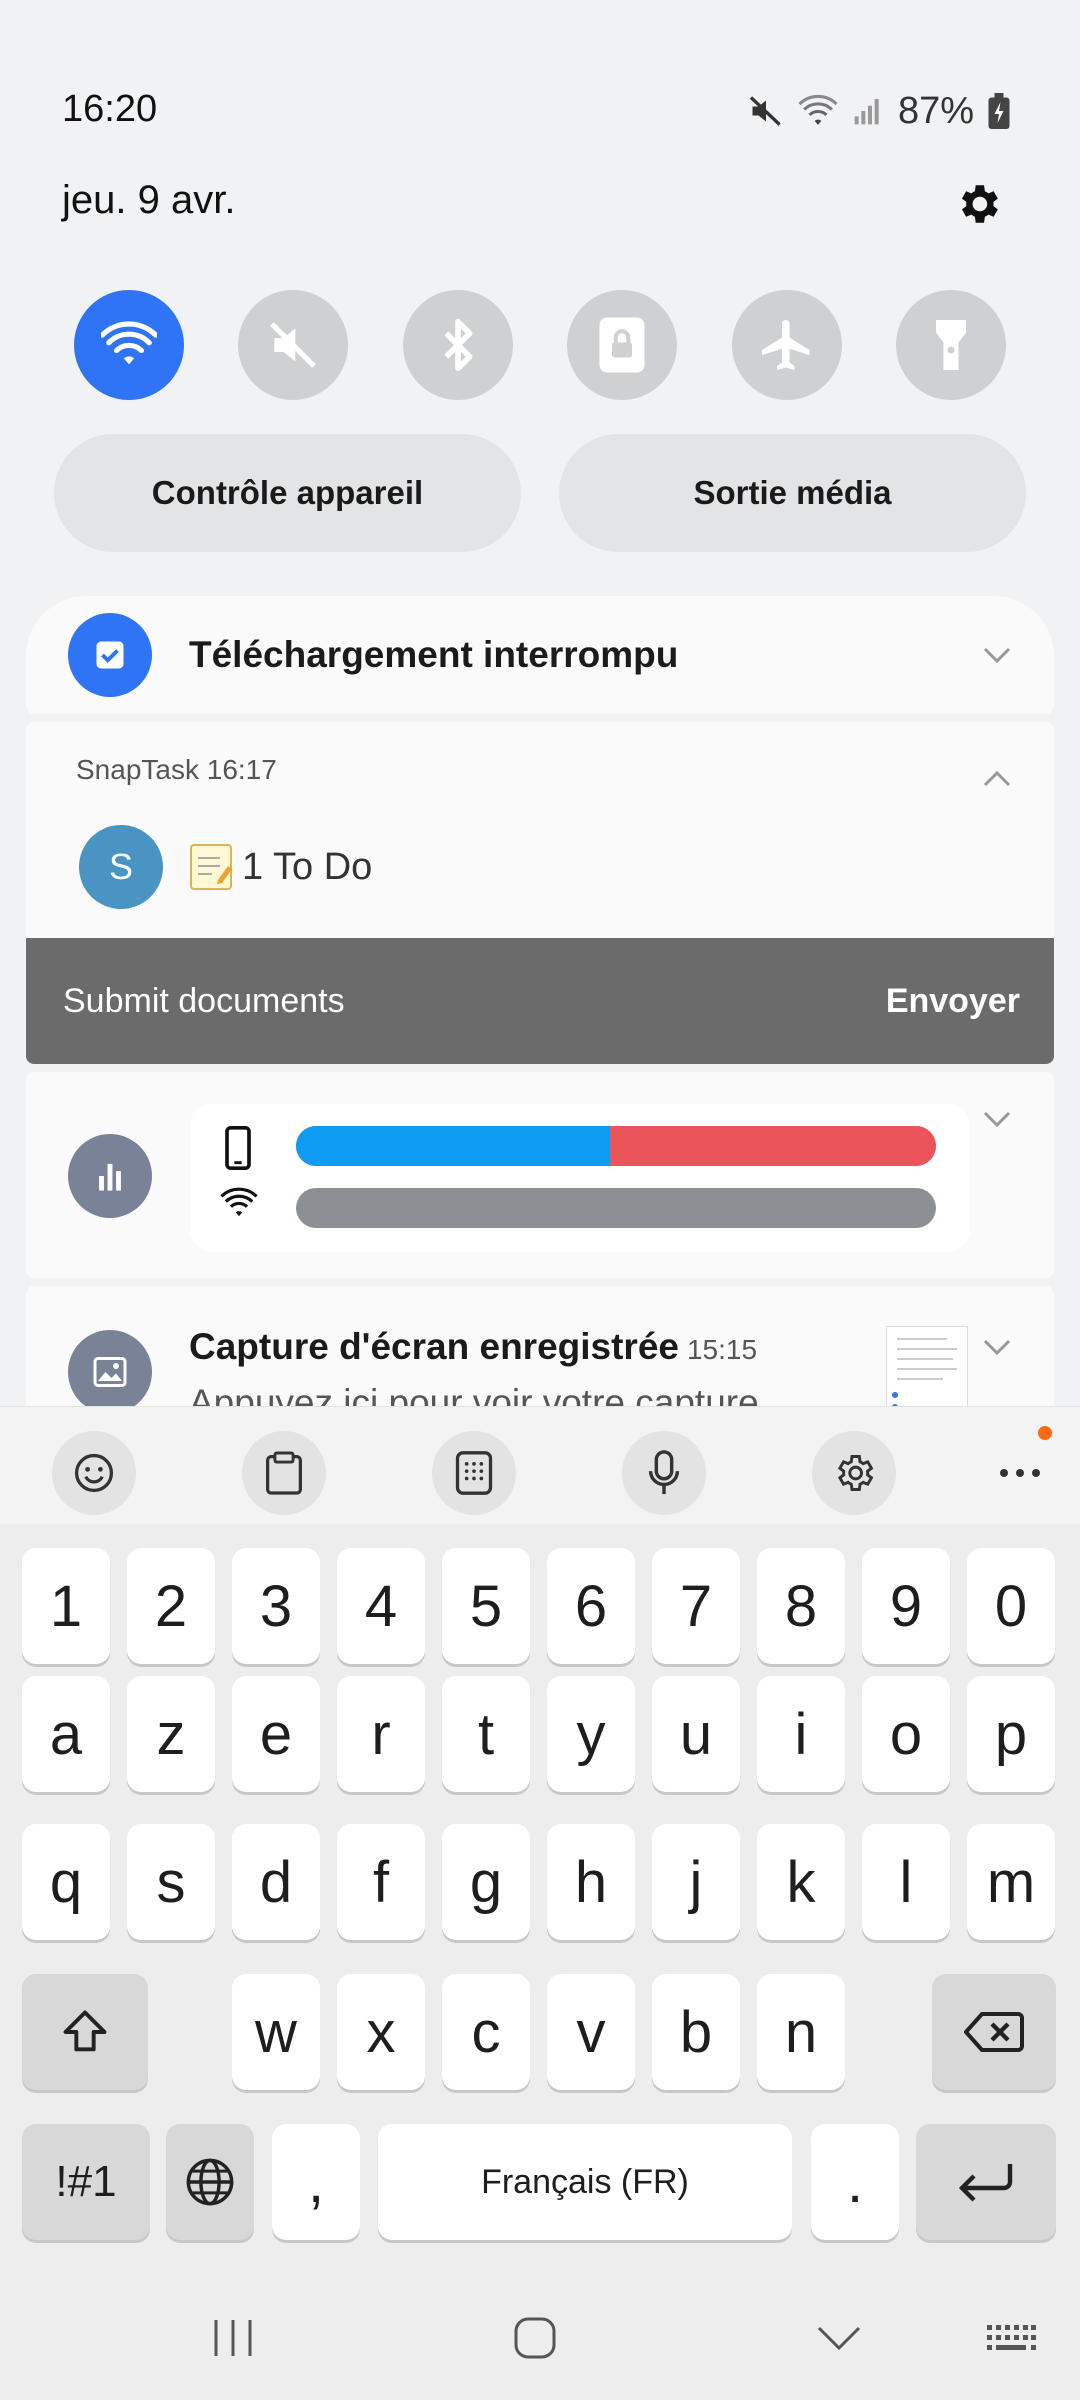  Describe the element at coordinates (474, 1473) in the screenshot. I see `keyboard-mode-button` at that location.